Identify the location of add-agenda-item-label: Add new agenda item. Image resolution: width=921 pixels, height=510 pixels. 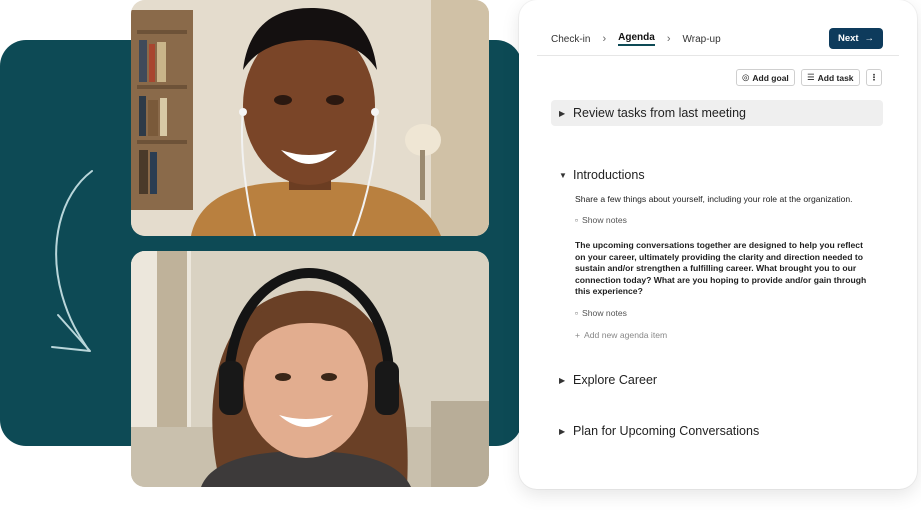
(626, 335).